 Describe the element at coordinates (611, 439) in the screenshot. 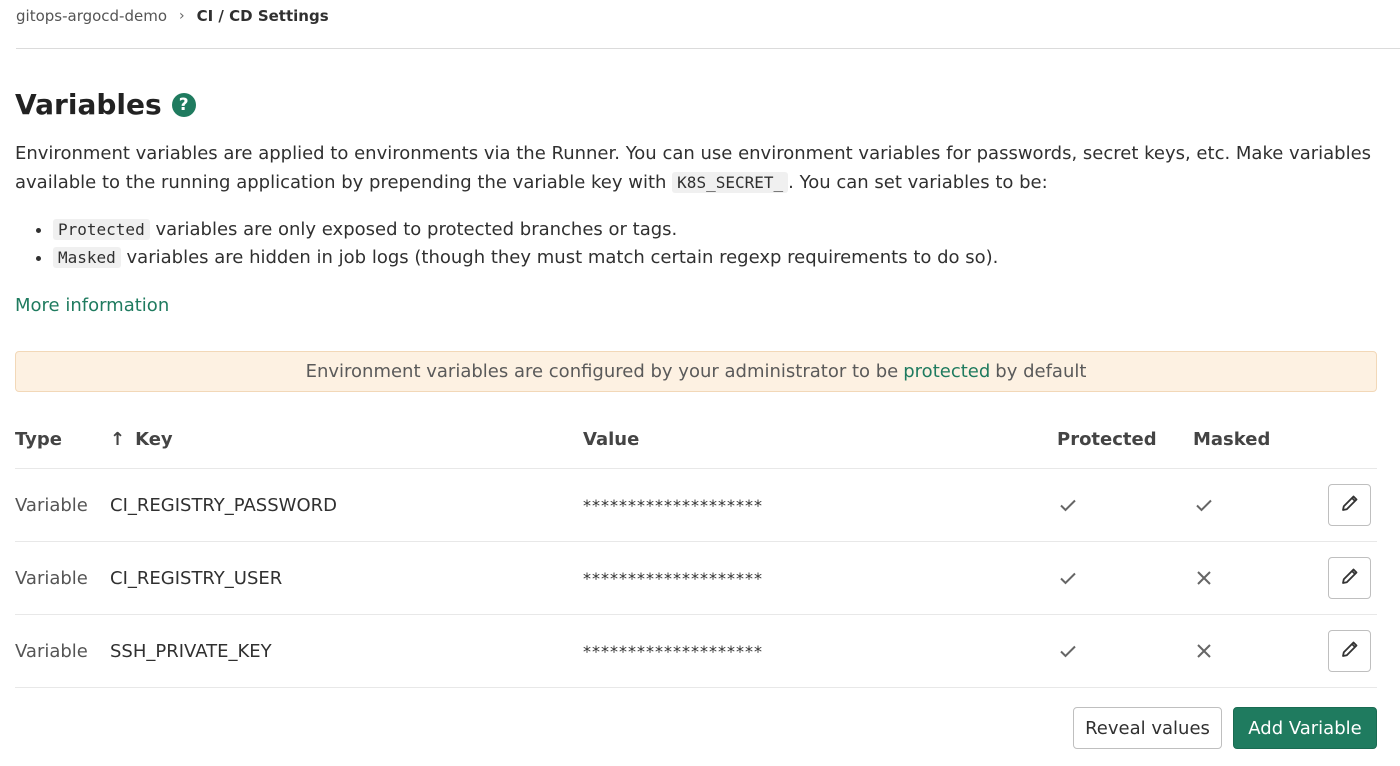

I see `column-header-value: Value` at that location.